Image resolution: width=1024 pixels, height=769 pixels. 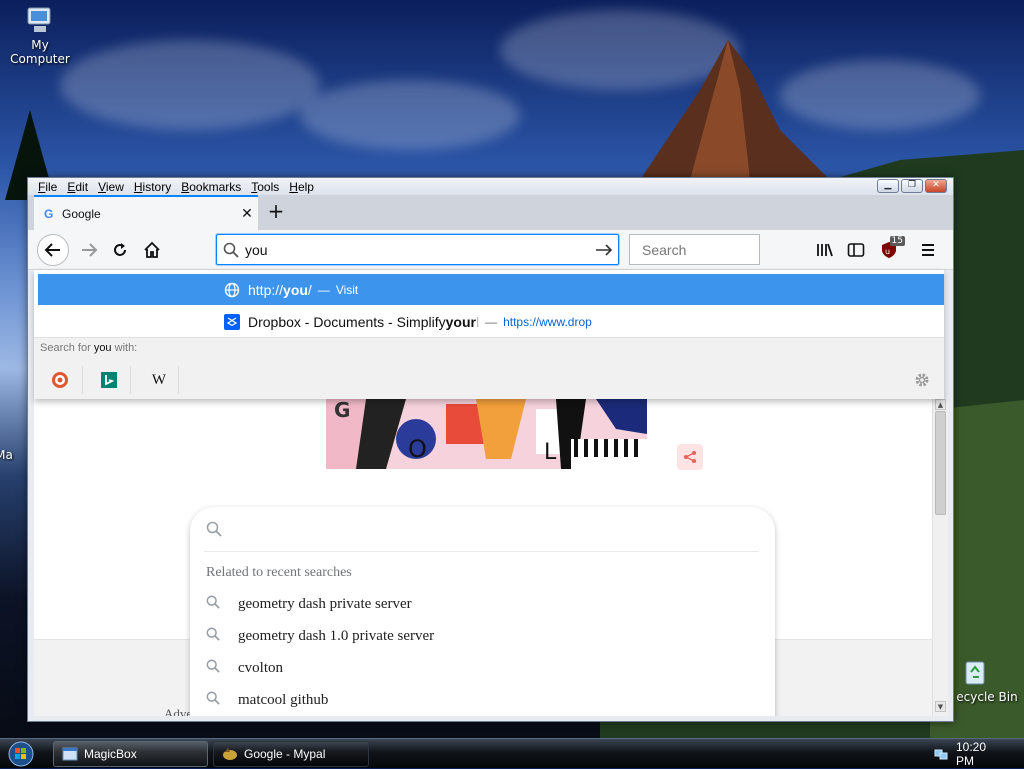 I want to click on home-icon, so click(x=152, y=249).